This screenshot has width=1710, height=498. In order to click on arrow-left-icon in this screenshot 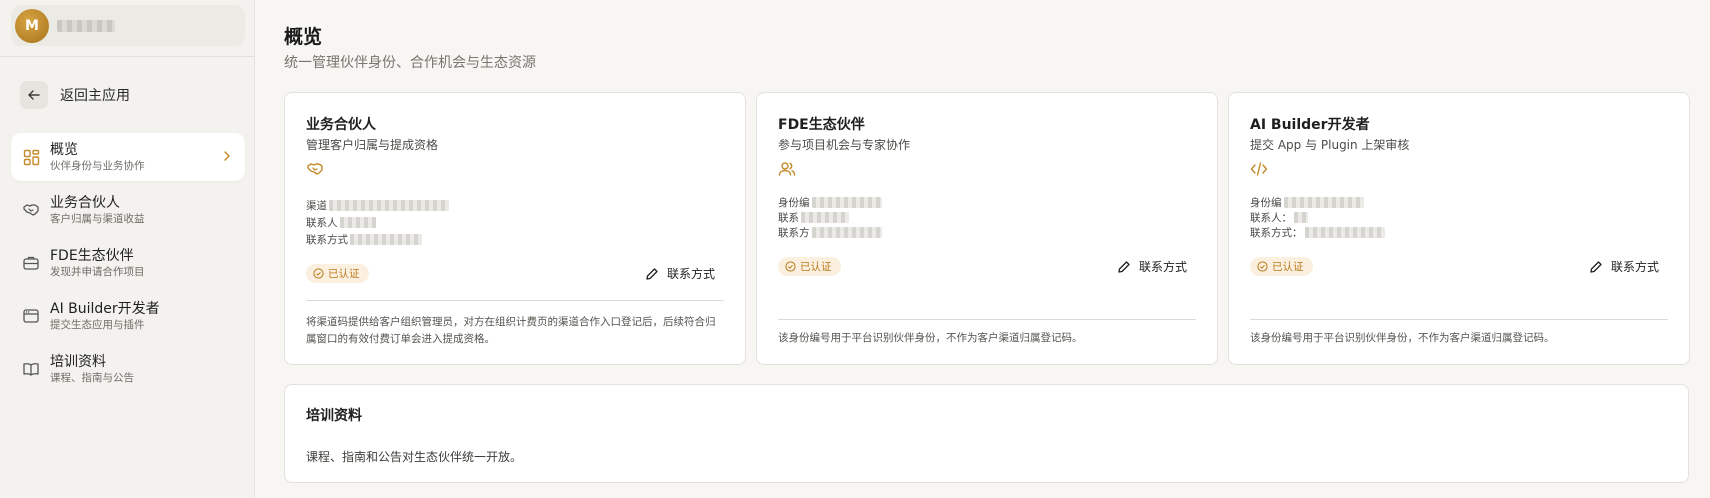, I will do `click(34, 95)`.